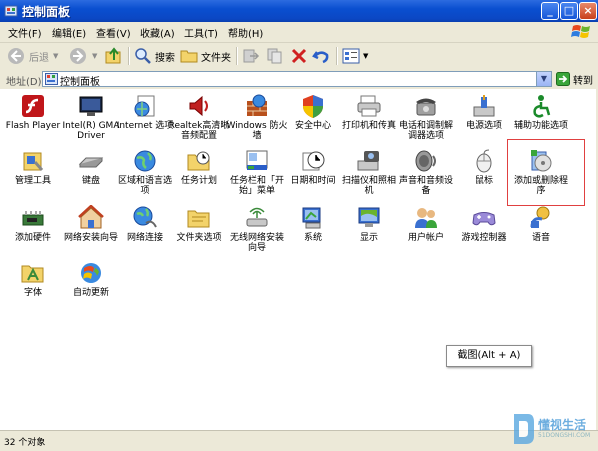 This screenshot has width=598, height=451. Describe the element at coordinates (355, 56) in the screenshot. I see `views-button: ▼` at that location.